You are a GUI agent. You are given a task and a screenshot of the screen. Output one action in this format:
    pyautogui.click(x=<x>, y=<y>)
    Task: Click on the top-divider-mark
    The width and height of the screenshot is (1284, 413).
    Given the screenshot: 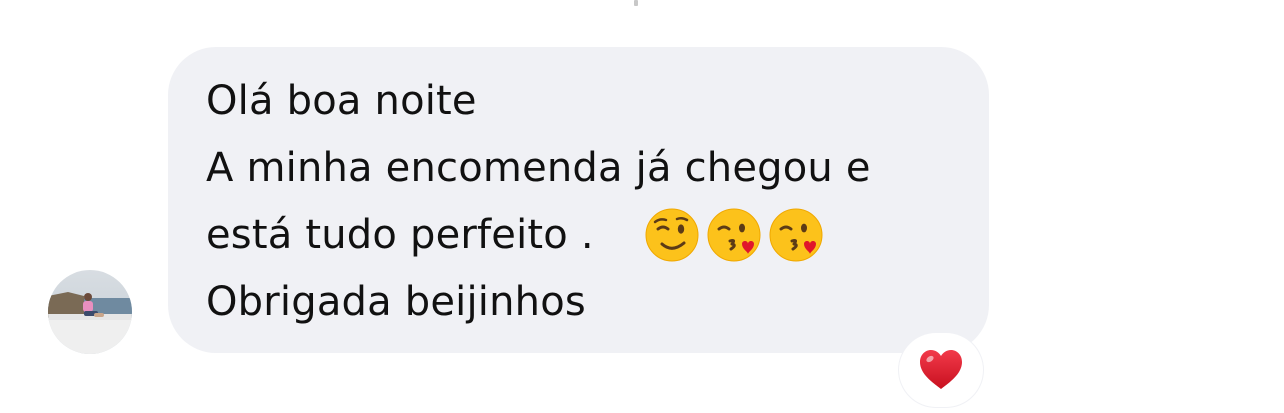 What is the action you would take?
    pyautogui.click(x=636, y=3)
    